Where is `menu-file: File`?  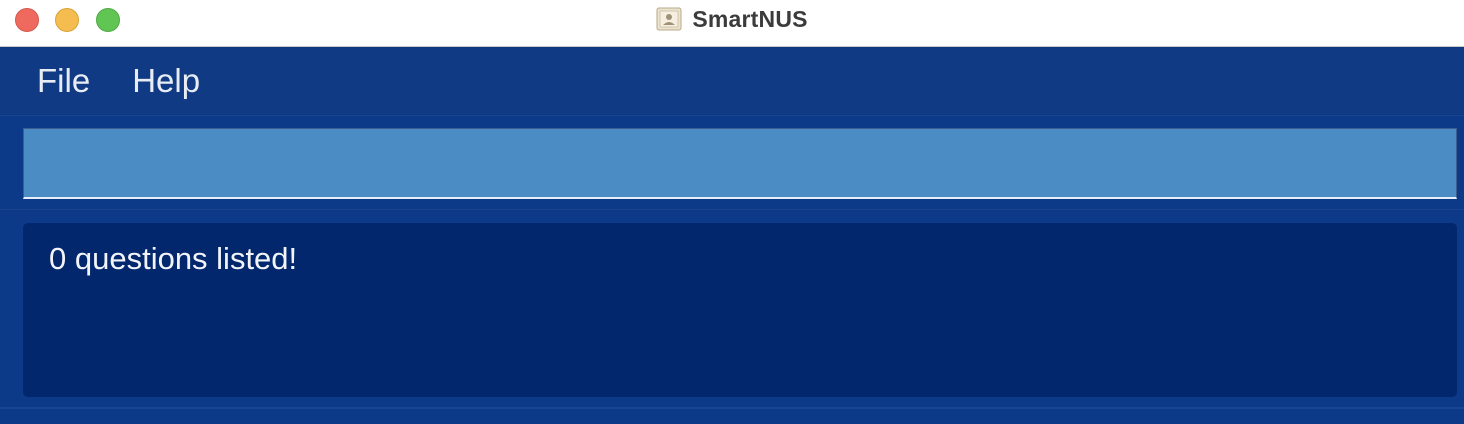
menu-file: File is located at coordinates (63, 81).